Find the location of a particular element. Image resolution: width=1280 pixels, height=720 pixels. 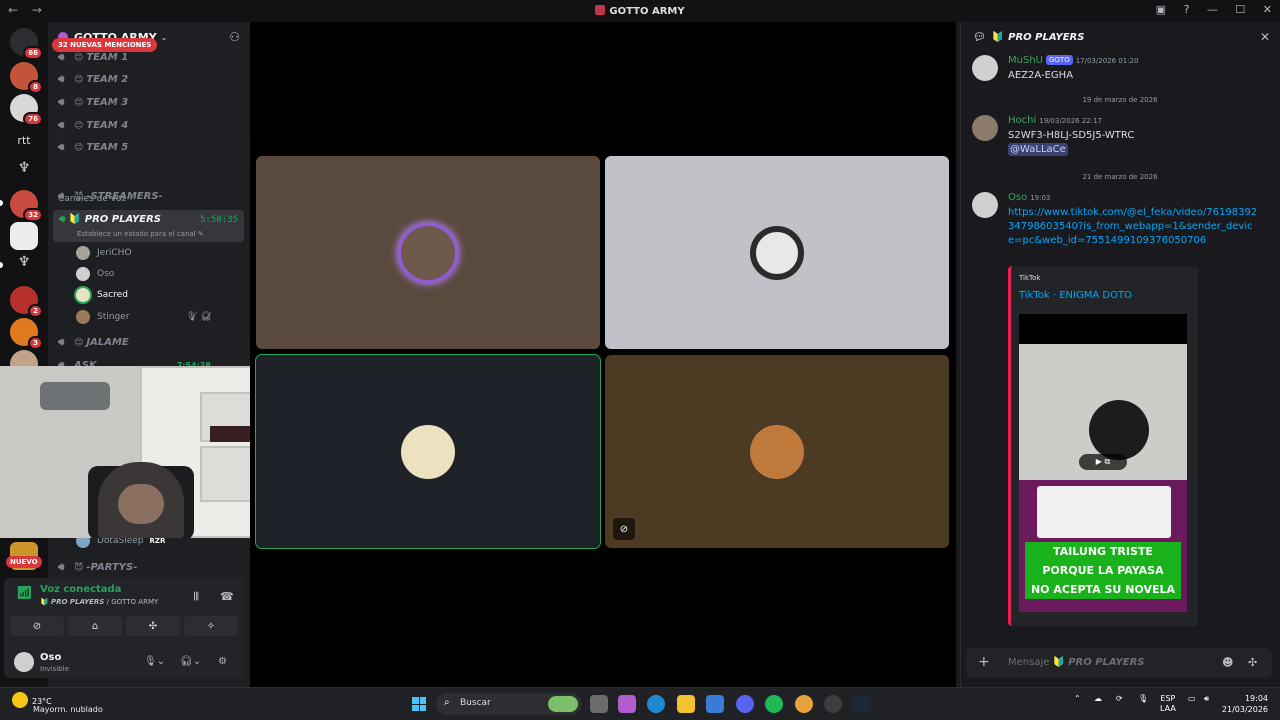

microphone-icon: 🎙︎ is located at coordinates (1143, 698).